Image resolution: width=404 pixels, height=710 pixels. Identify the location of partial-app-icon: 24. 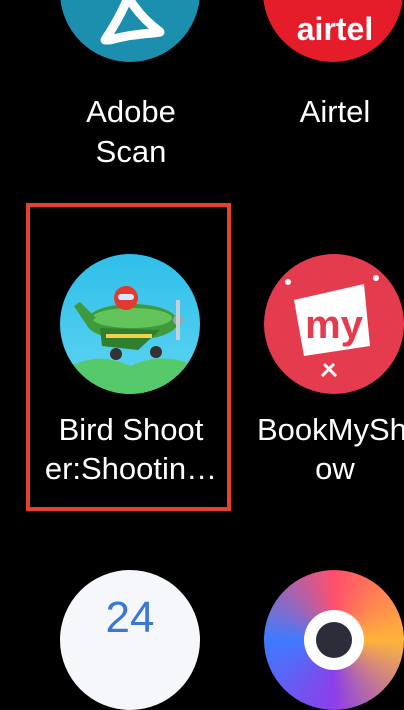
(130, 640).